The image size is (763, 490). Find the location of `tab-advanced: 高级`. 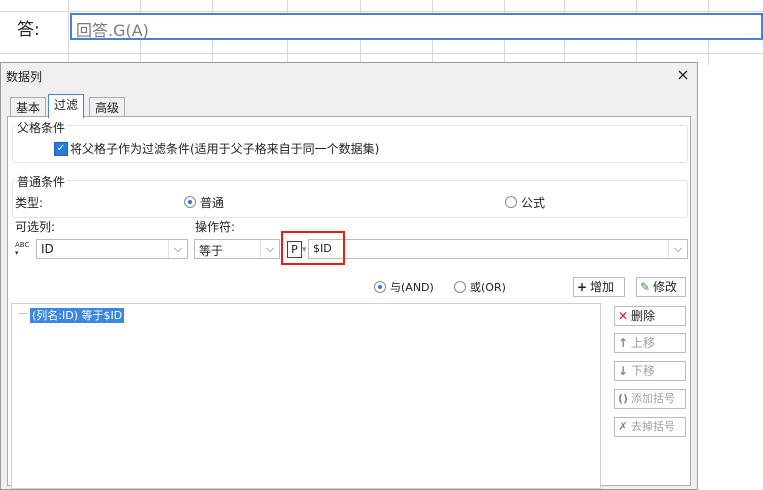

tab-advanced: 高级 is located at coordinates (107, 107).